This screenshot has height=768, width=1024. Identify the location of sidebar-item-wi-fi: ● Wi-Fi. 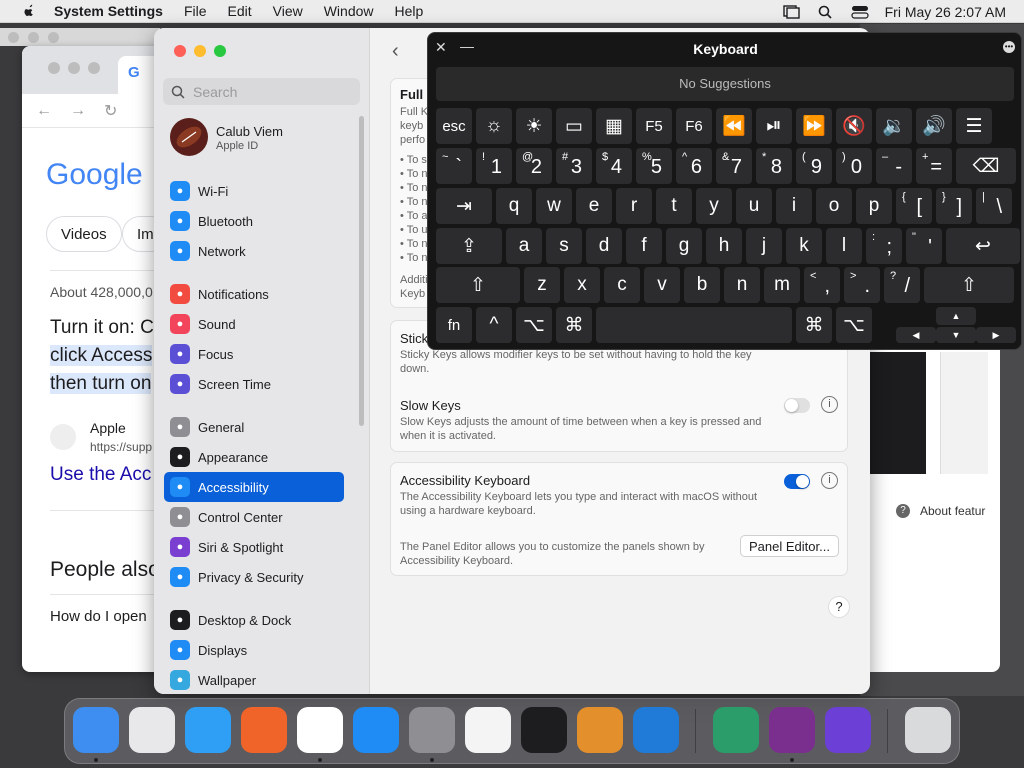
(254, 191).